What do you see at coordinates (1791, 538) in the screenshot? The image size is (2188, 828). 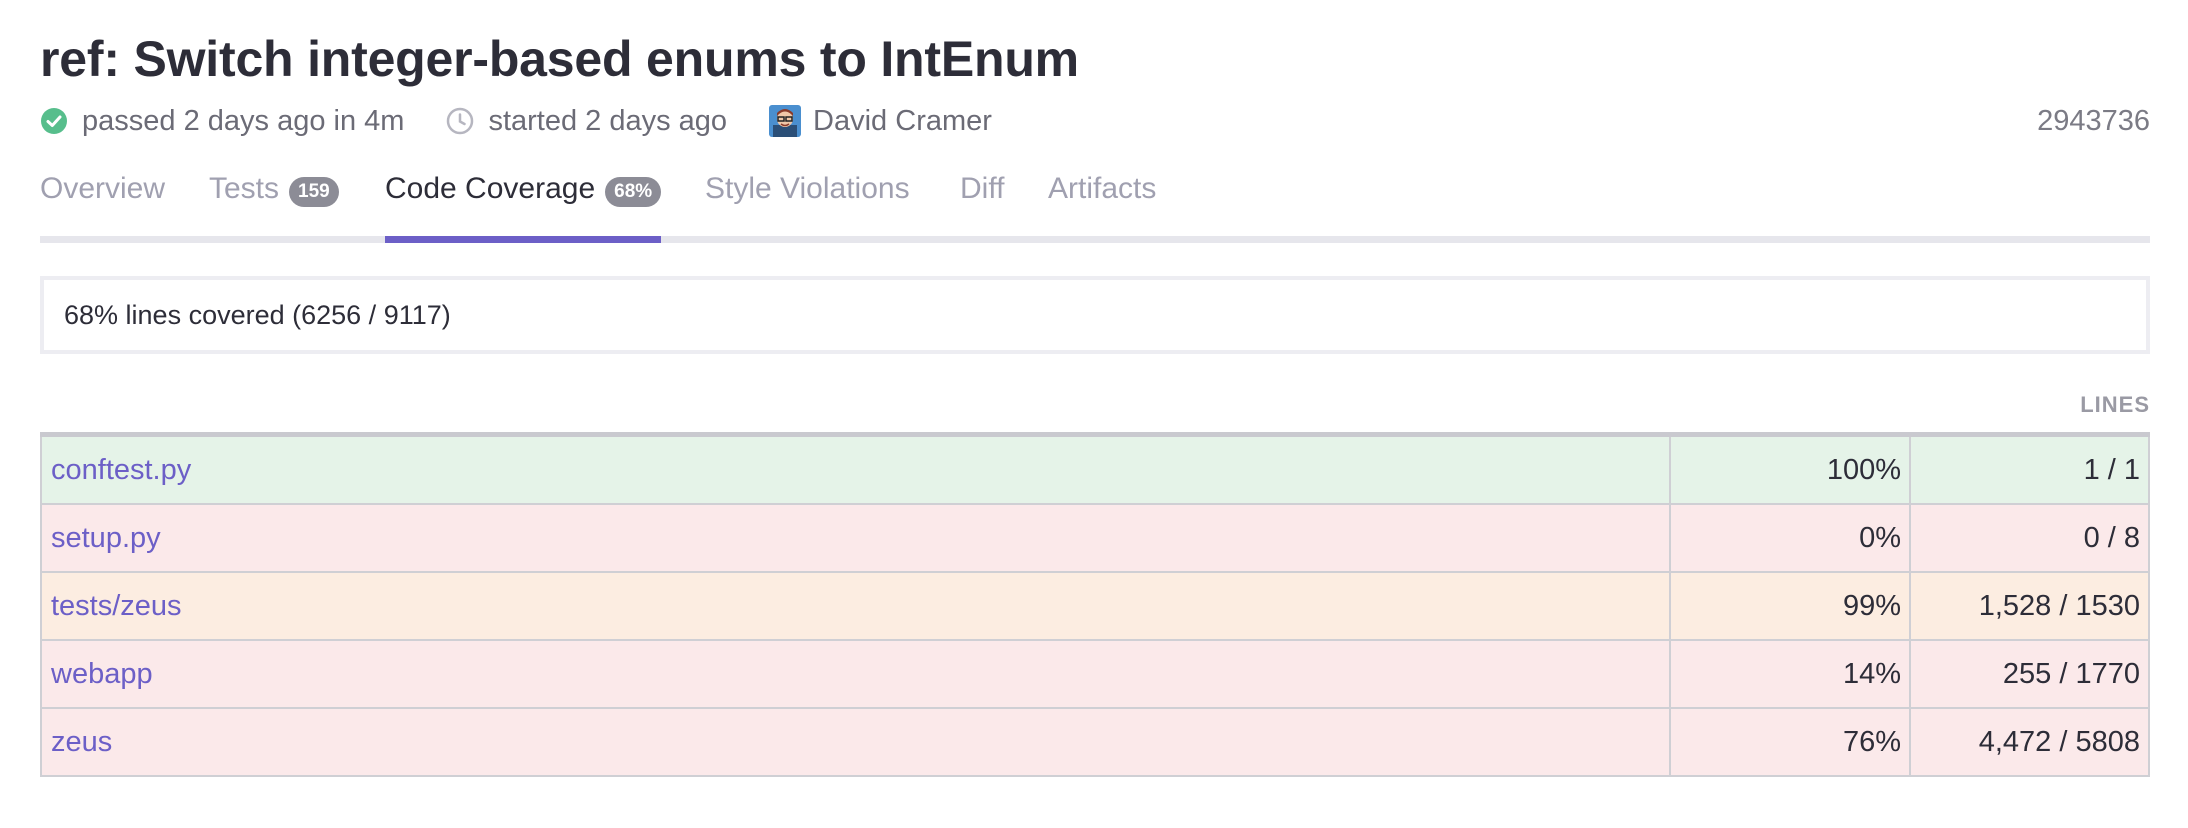 I see `coverage-percent: 0%` at bounding box center [1791, 538].